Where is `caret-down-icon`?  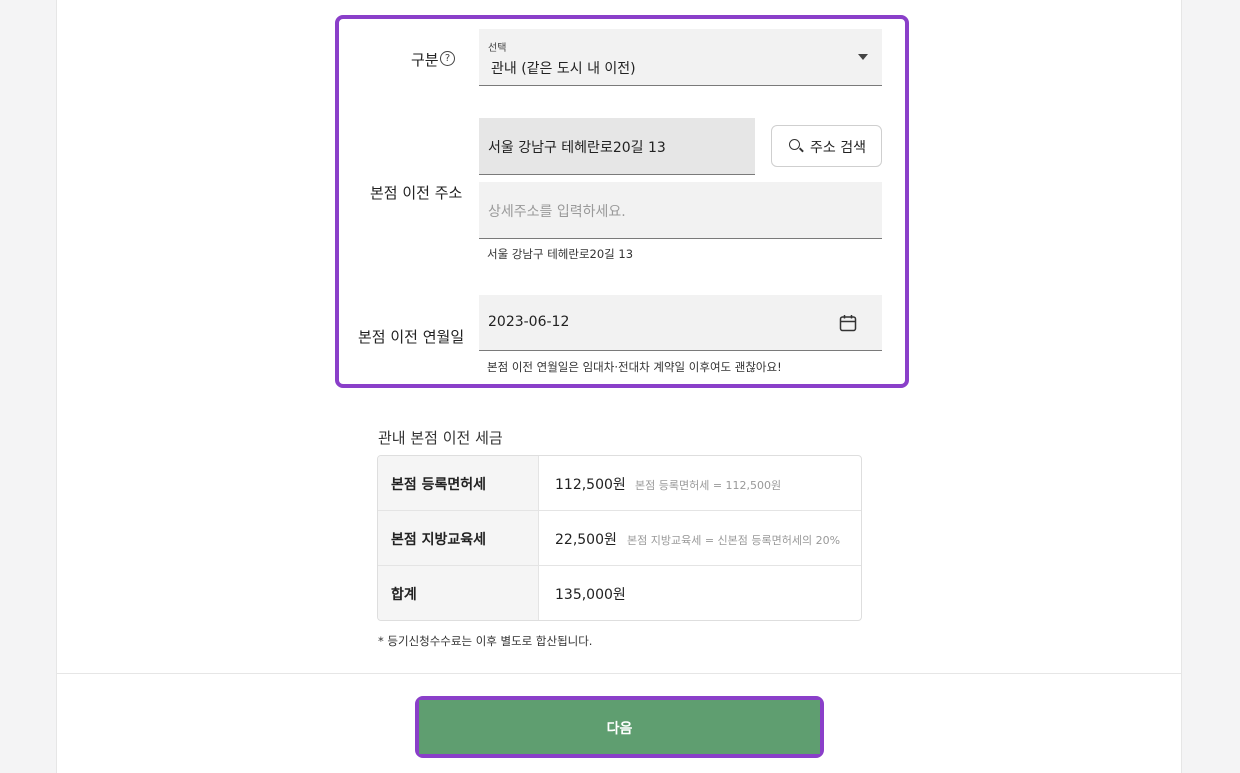
caret-down-icon is located at coordinates (863, 57).